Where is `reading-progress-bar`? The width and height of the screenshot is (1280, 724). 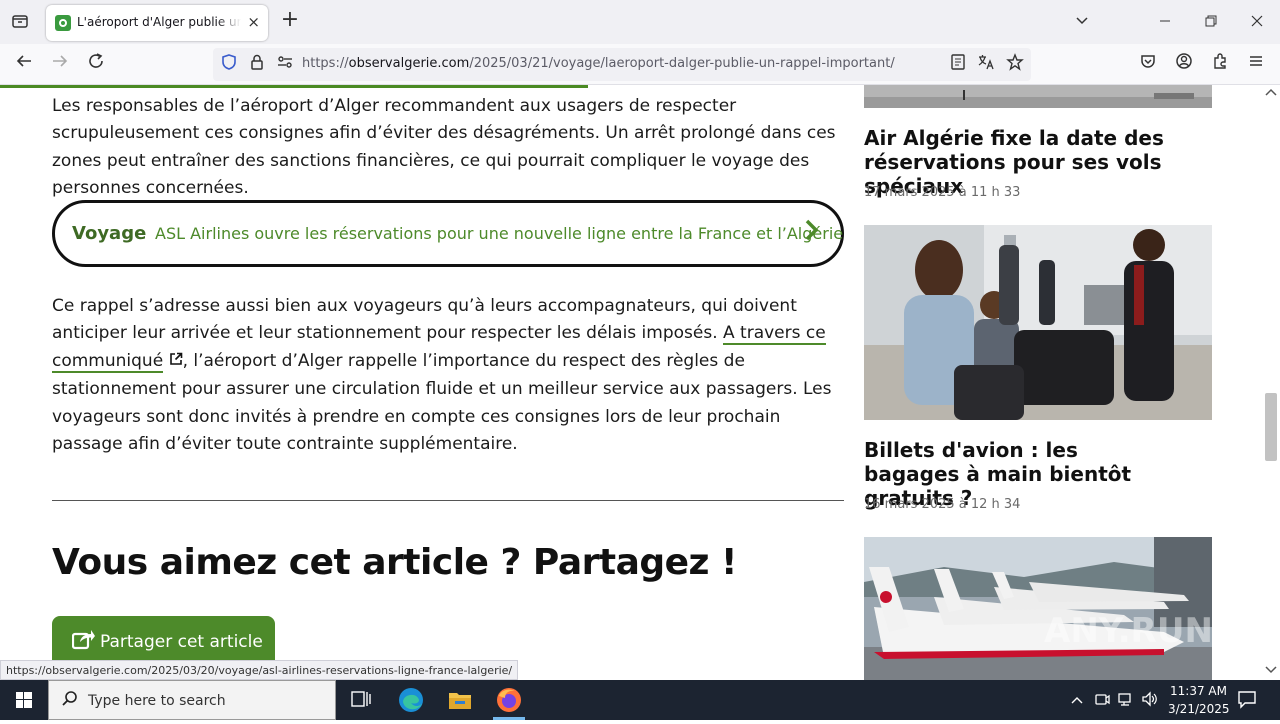
reading-progress-bar is located at coordinates (294, 86).